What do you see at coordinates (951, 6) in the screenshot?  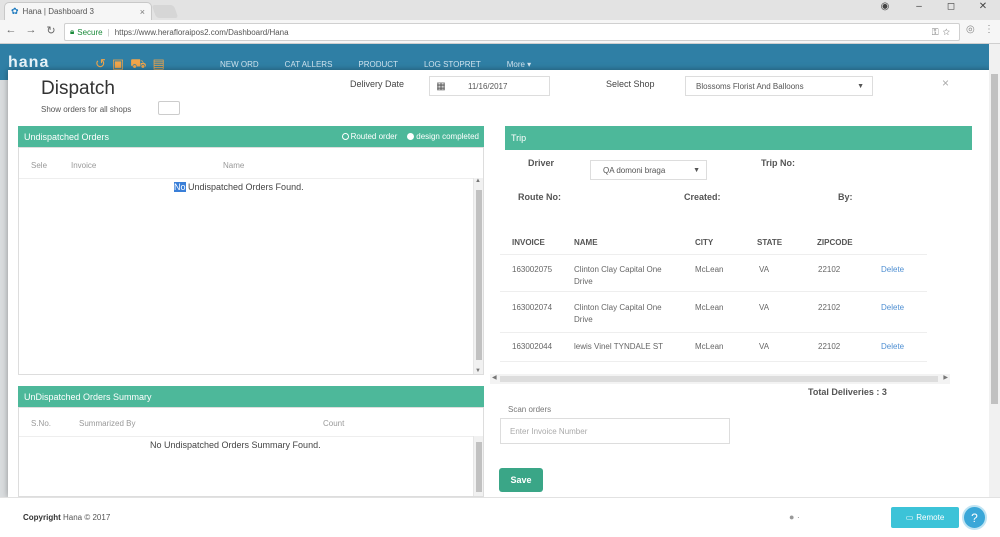 I see `maximize-button: ◻` at bounding box center [951, 6].